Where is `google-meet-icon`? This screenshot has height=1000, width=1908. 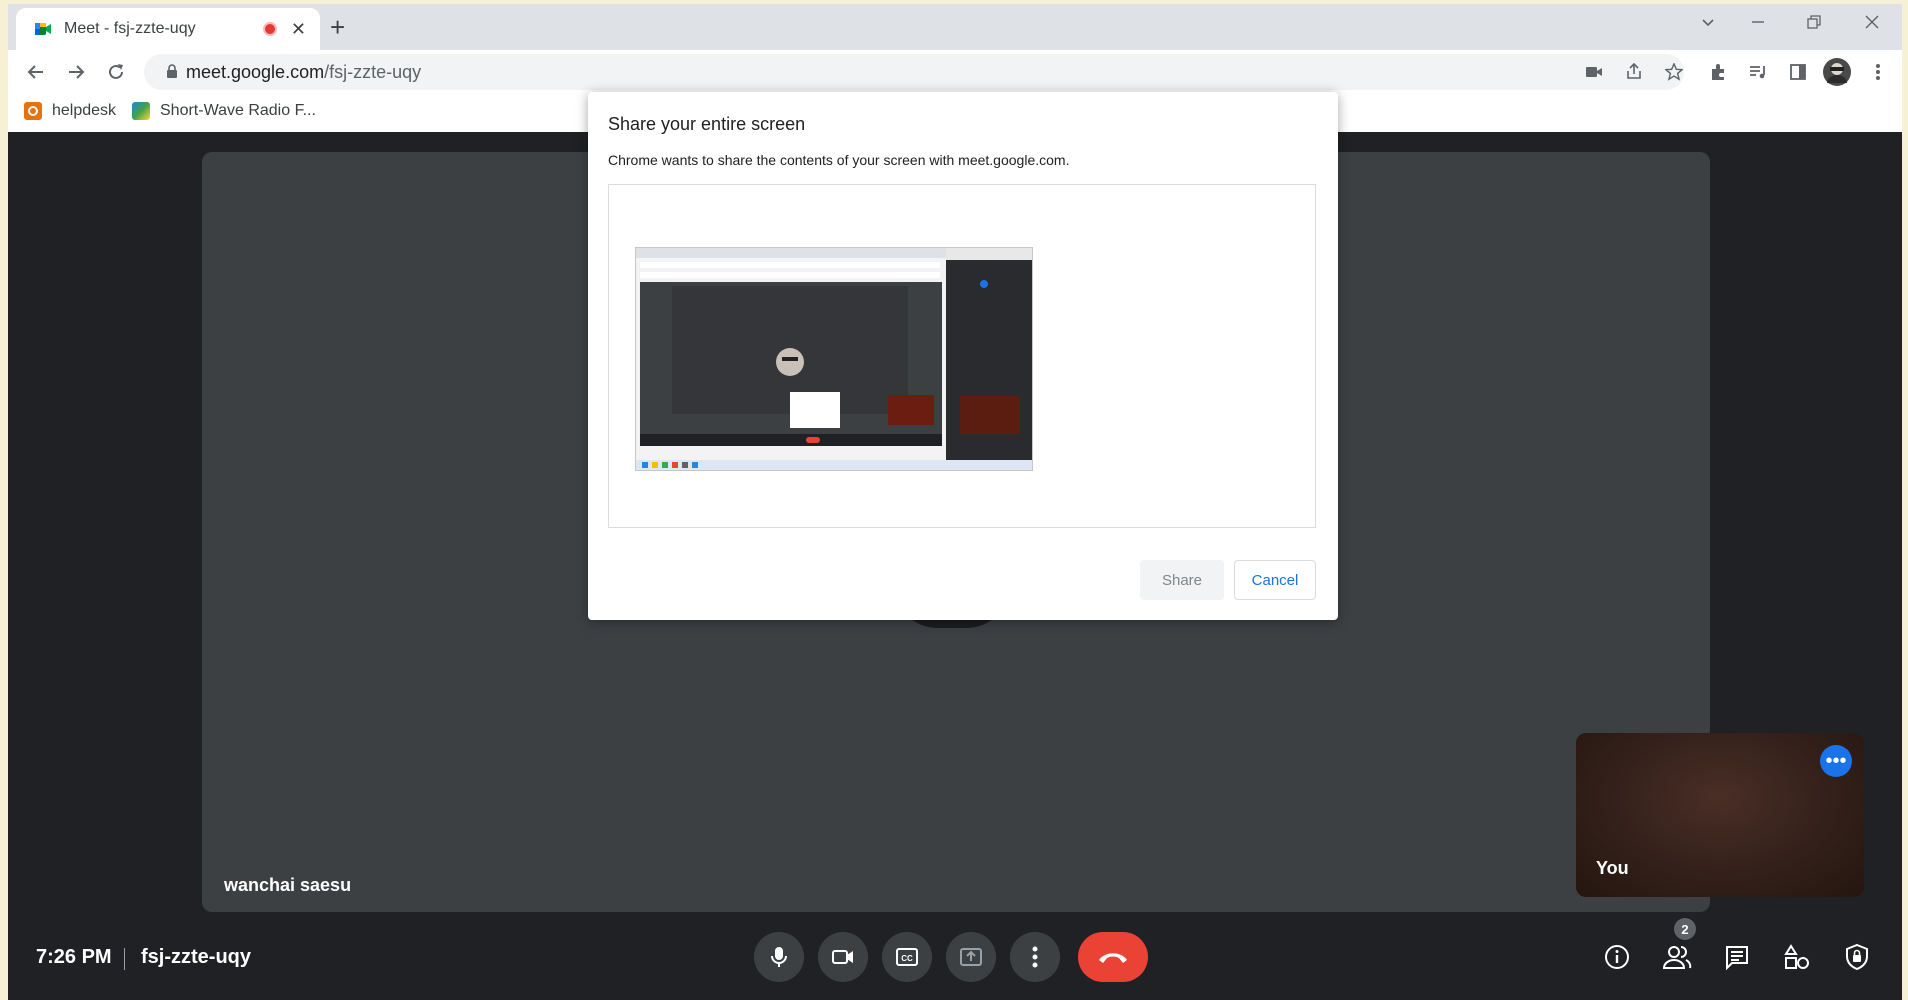 google-meet-icon is located at coordinates (43, 29).